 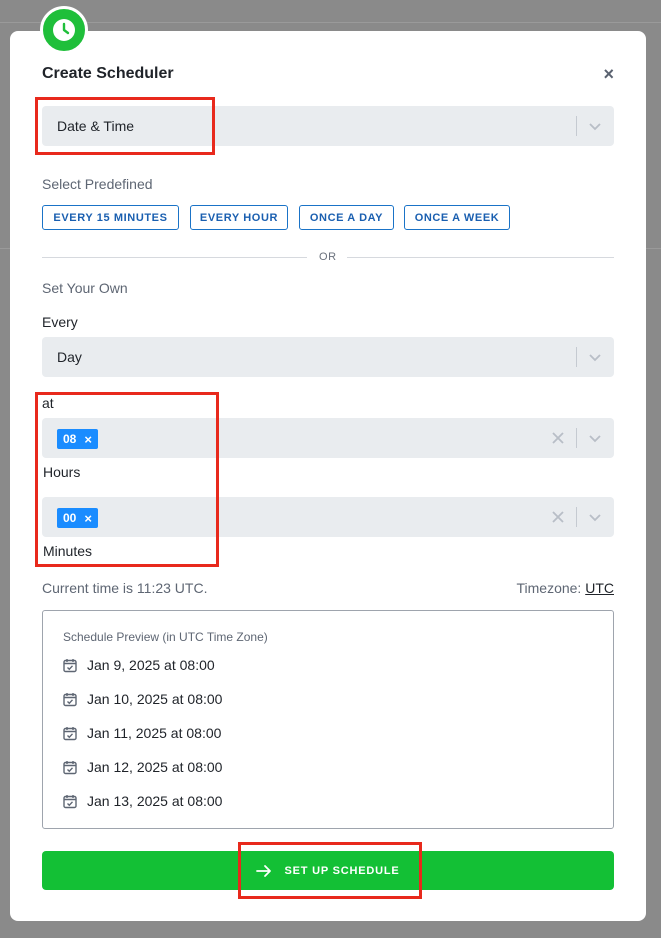 I want to click on hours-label: Hours, so click(x=62, y=472).